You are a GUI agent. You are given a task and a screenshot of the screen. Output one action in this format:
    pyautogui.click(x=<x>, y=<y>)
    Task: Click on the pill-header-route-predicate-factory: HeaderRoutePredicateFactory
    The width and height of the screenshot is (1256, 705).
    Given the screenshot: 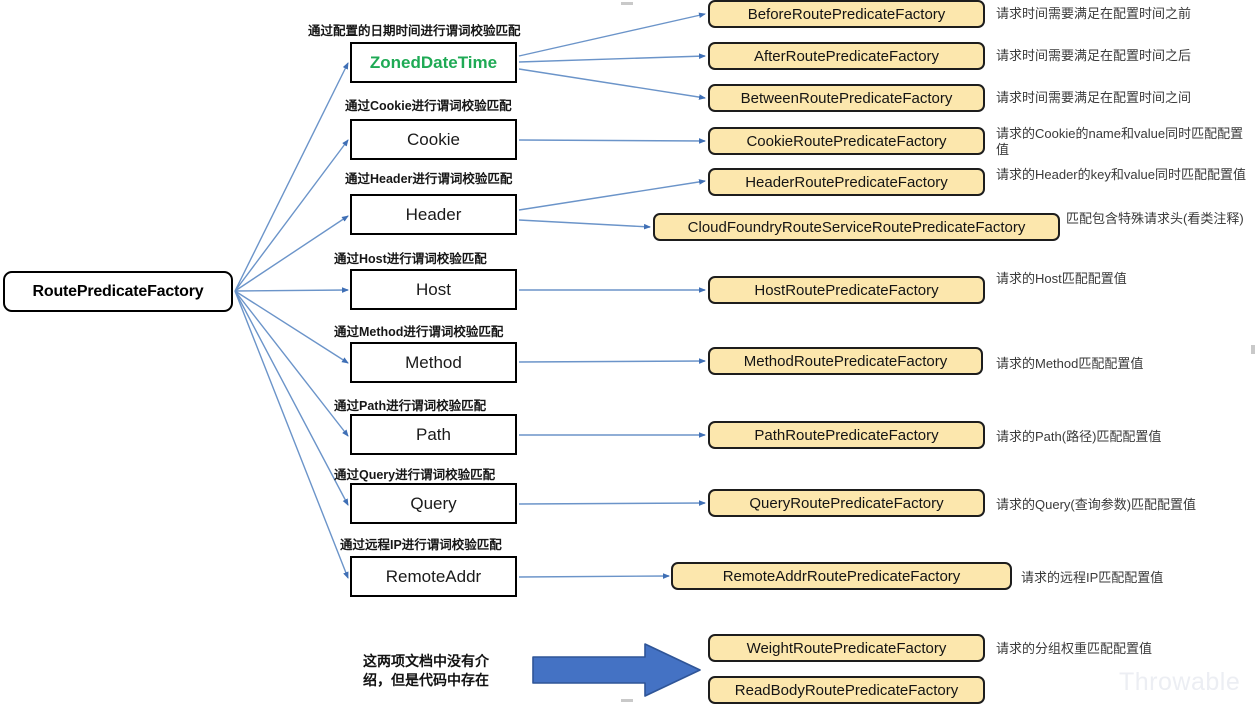 What is the action you would take?
    pyautogui.click(x=846, y=182)
    